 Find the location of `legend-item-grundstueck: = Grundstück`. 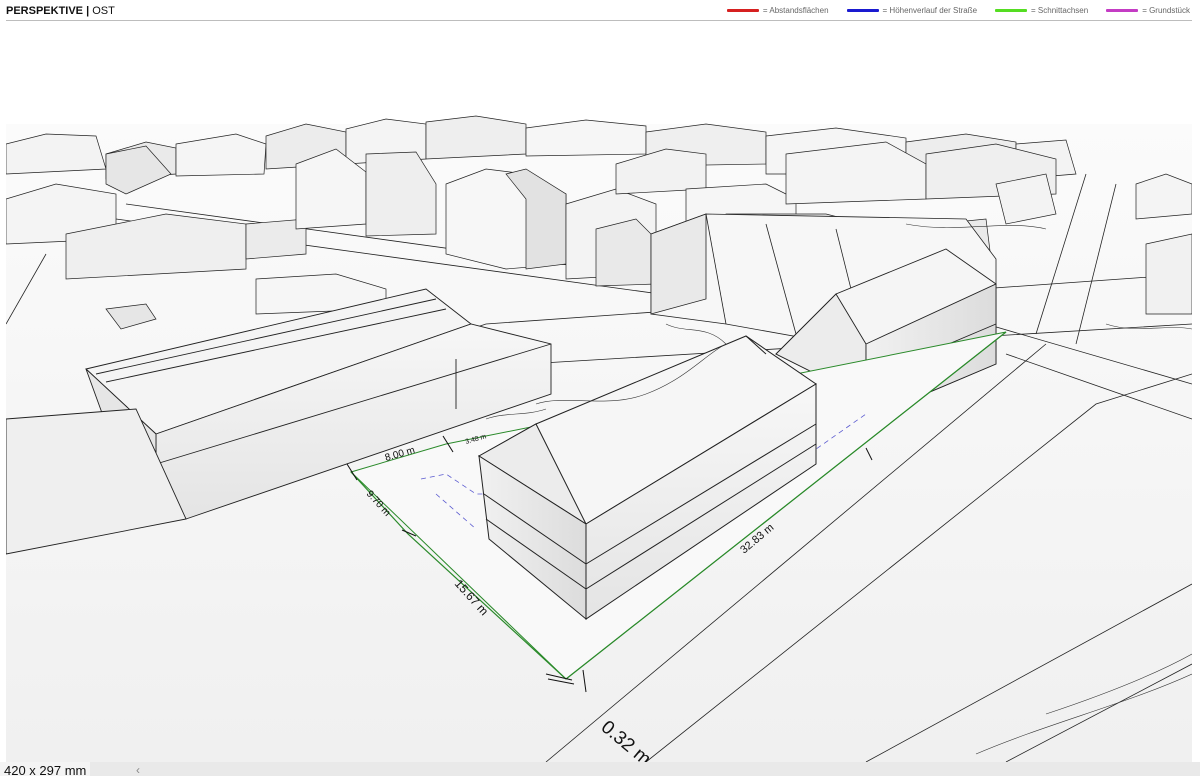

legend-item-grundstueck: = Grundstück is located at coordinates (1148, 10).